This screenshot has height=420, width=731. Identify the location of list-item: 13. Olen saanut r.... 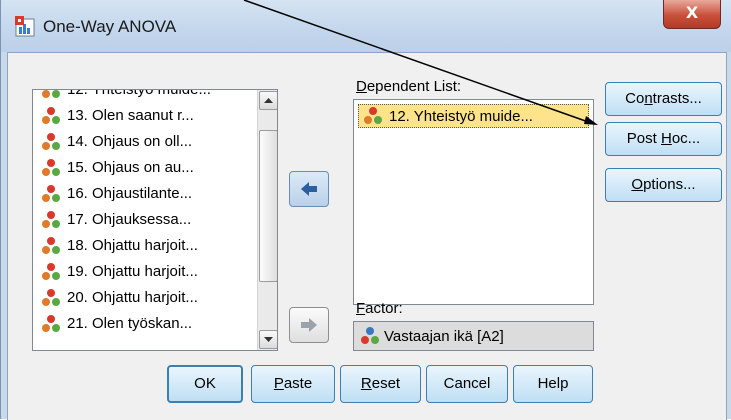
(117, 116).